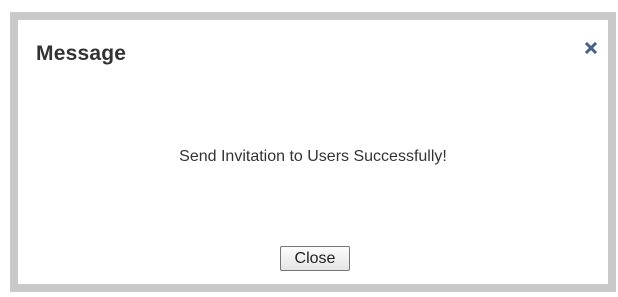 The height and width of the screenshot is (297, 618). I want to click on close-button: Close, so click(315, 258).